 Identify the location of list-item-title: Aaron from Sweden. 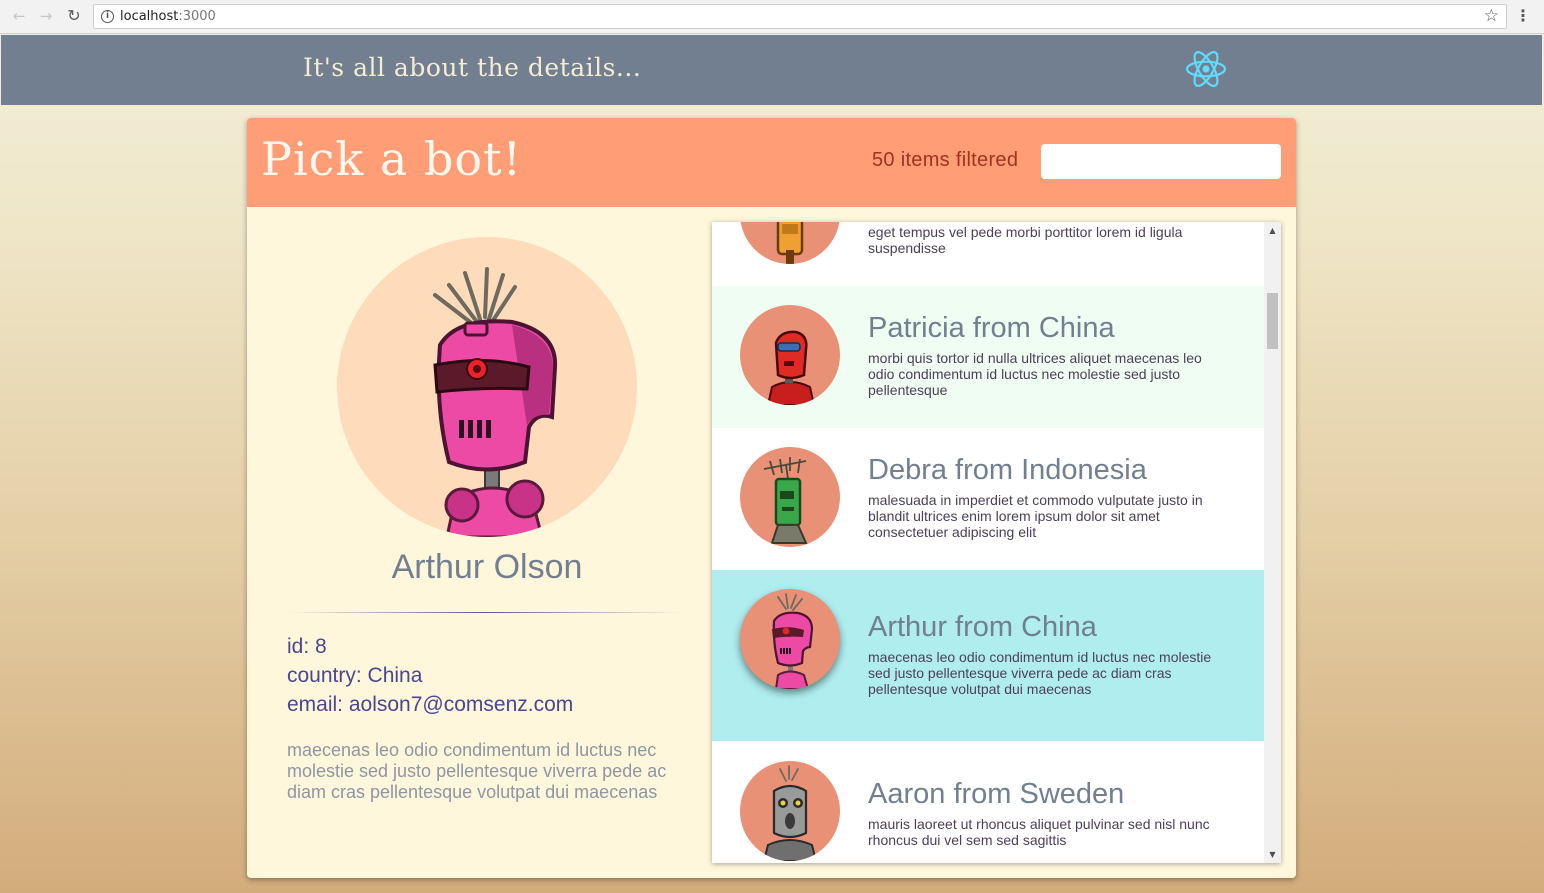
(996, 794).